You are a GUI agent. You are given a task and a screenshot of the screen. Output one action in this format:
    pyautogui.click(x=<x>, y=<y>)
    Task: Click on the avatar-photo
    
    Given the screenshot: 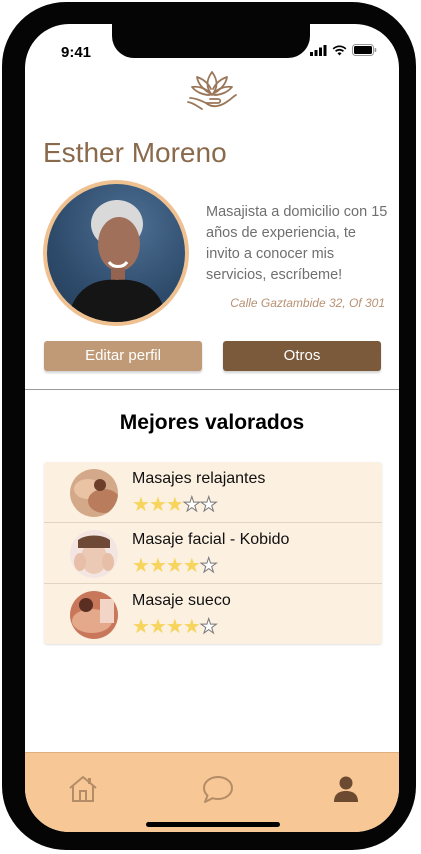 What is the action you would take?
    pyautogui.click(x=116, y=253)
    